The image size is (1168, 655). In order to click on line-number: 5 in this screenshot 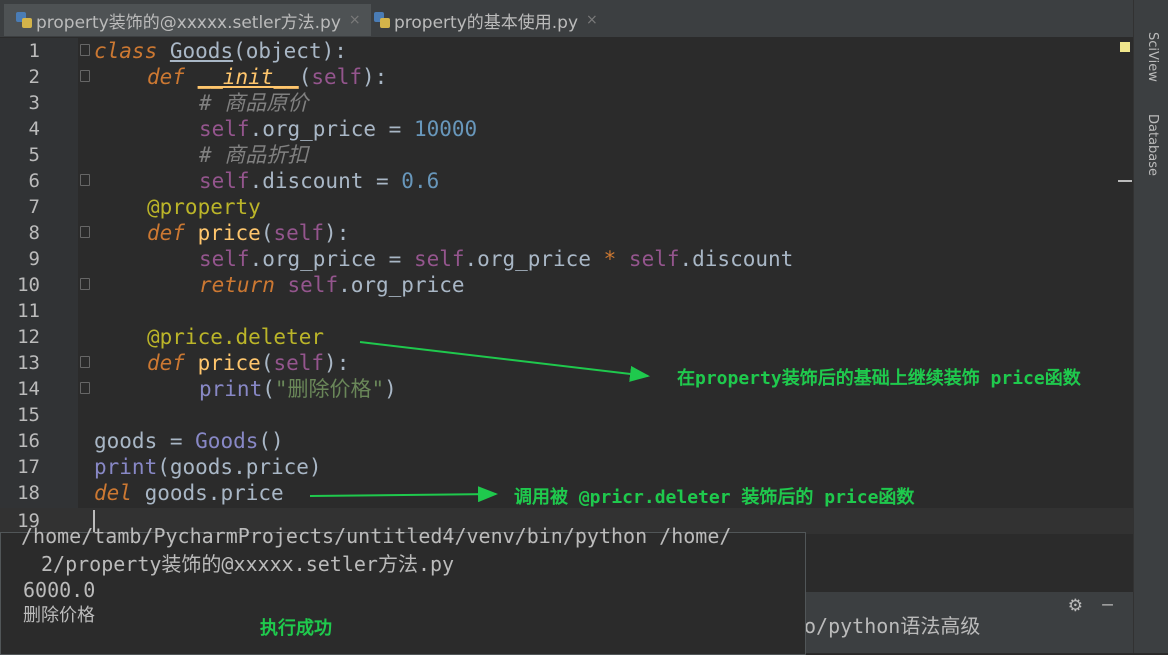, I will do `click(34, 155)`.